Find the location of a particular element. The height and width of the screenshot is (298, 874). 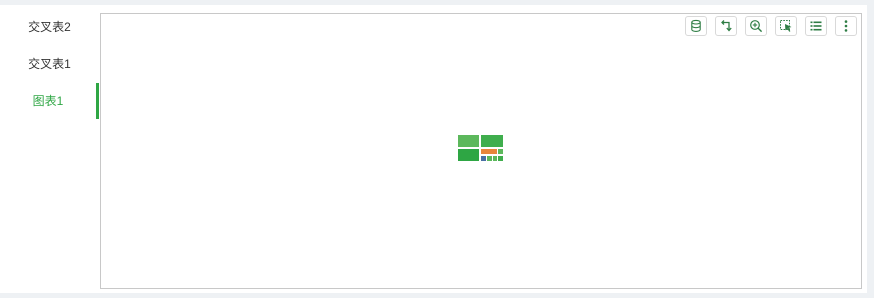

more-vertical-icon is located at coordinates (846, 26).